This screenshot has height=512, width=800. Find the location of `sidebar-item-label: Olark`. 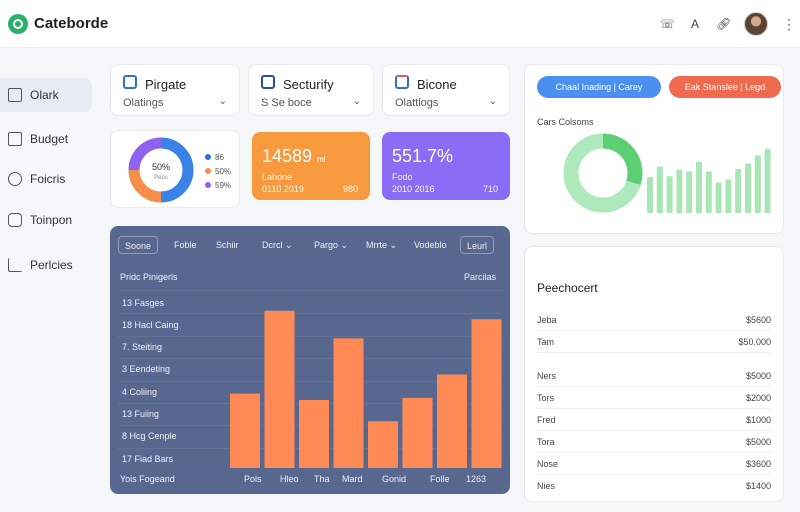

sidebar-item-label: Olark is located at coordinates (44, 95).